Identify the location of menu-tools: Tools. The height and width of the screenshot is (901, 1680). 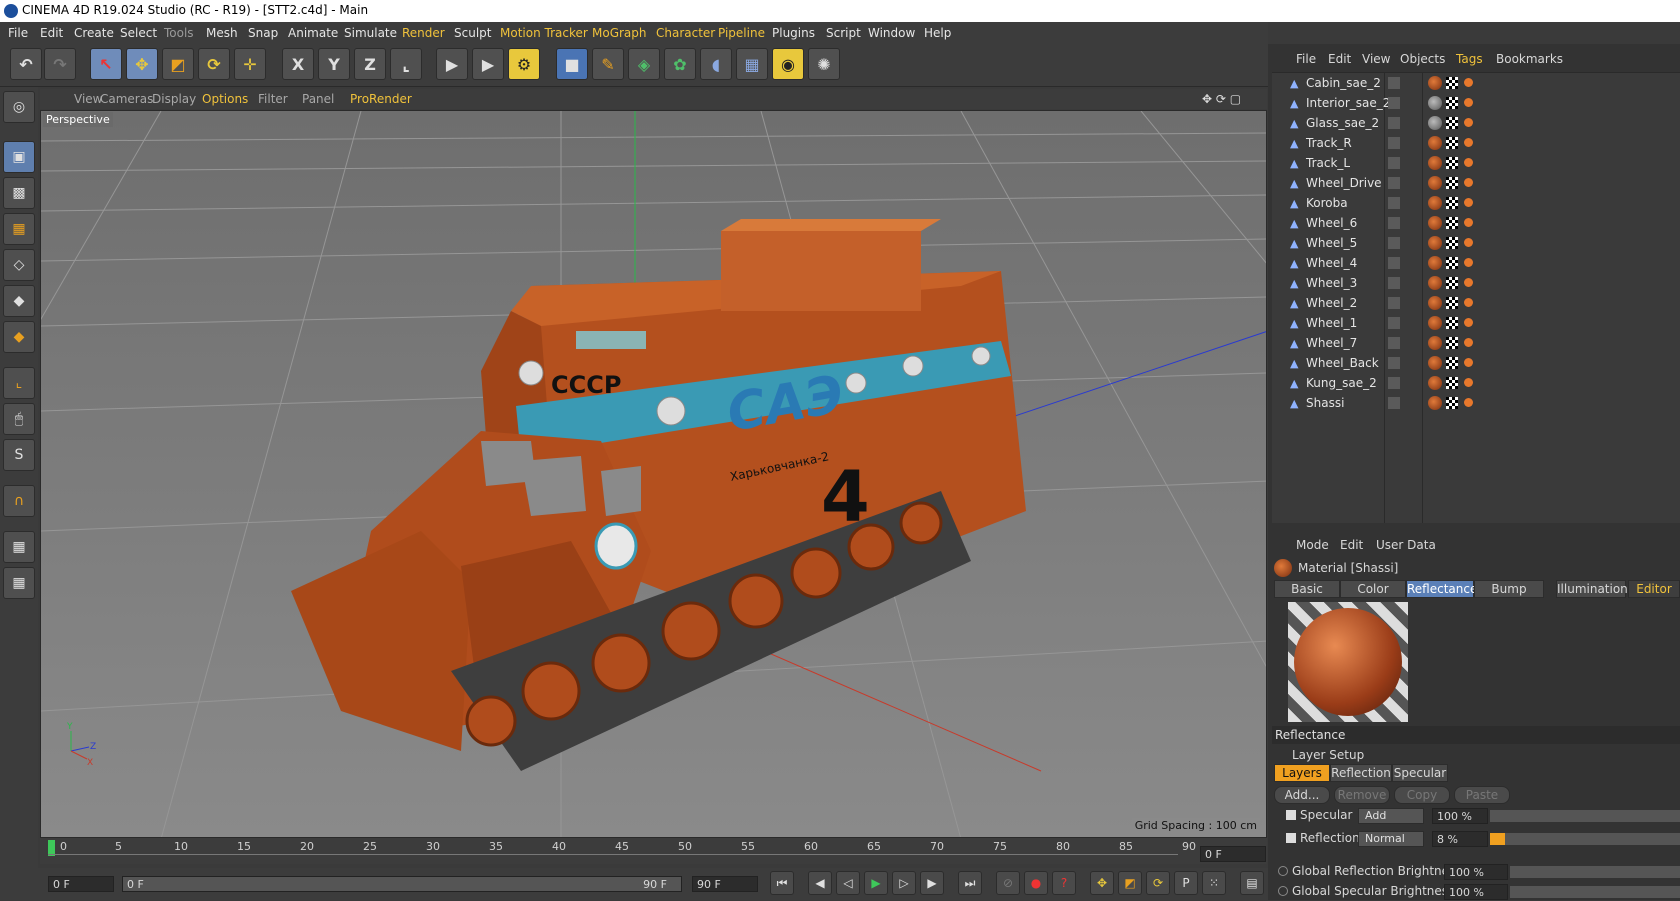
(179, 33).